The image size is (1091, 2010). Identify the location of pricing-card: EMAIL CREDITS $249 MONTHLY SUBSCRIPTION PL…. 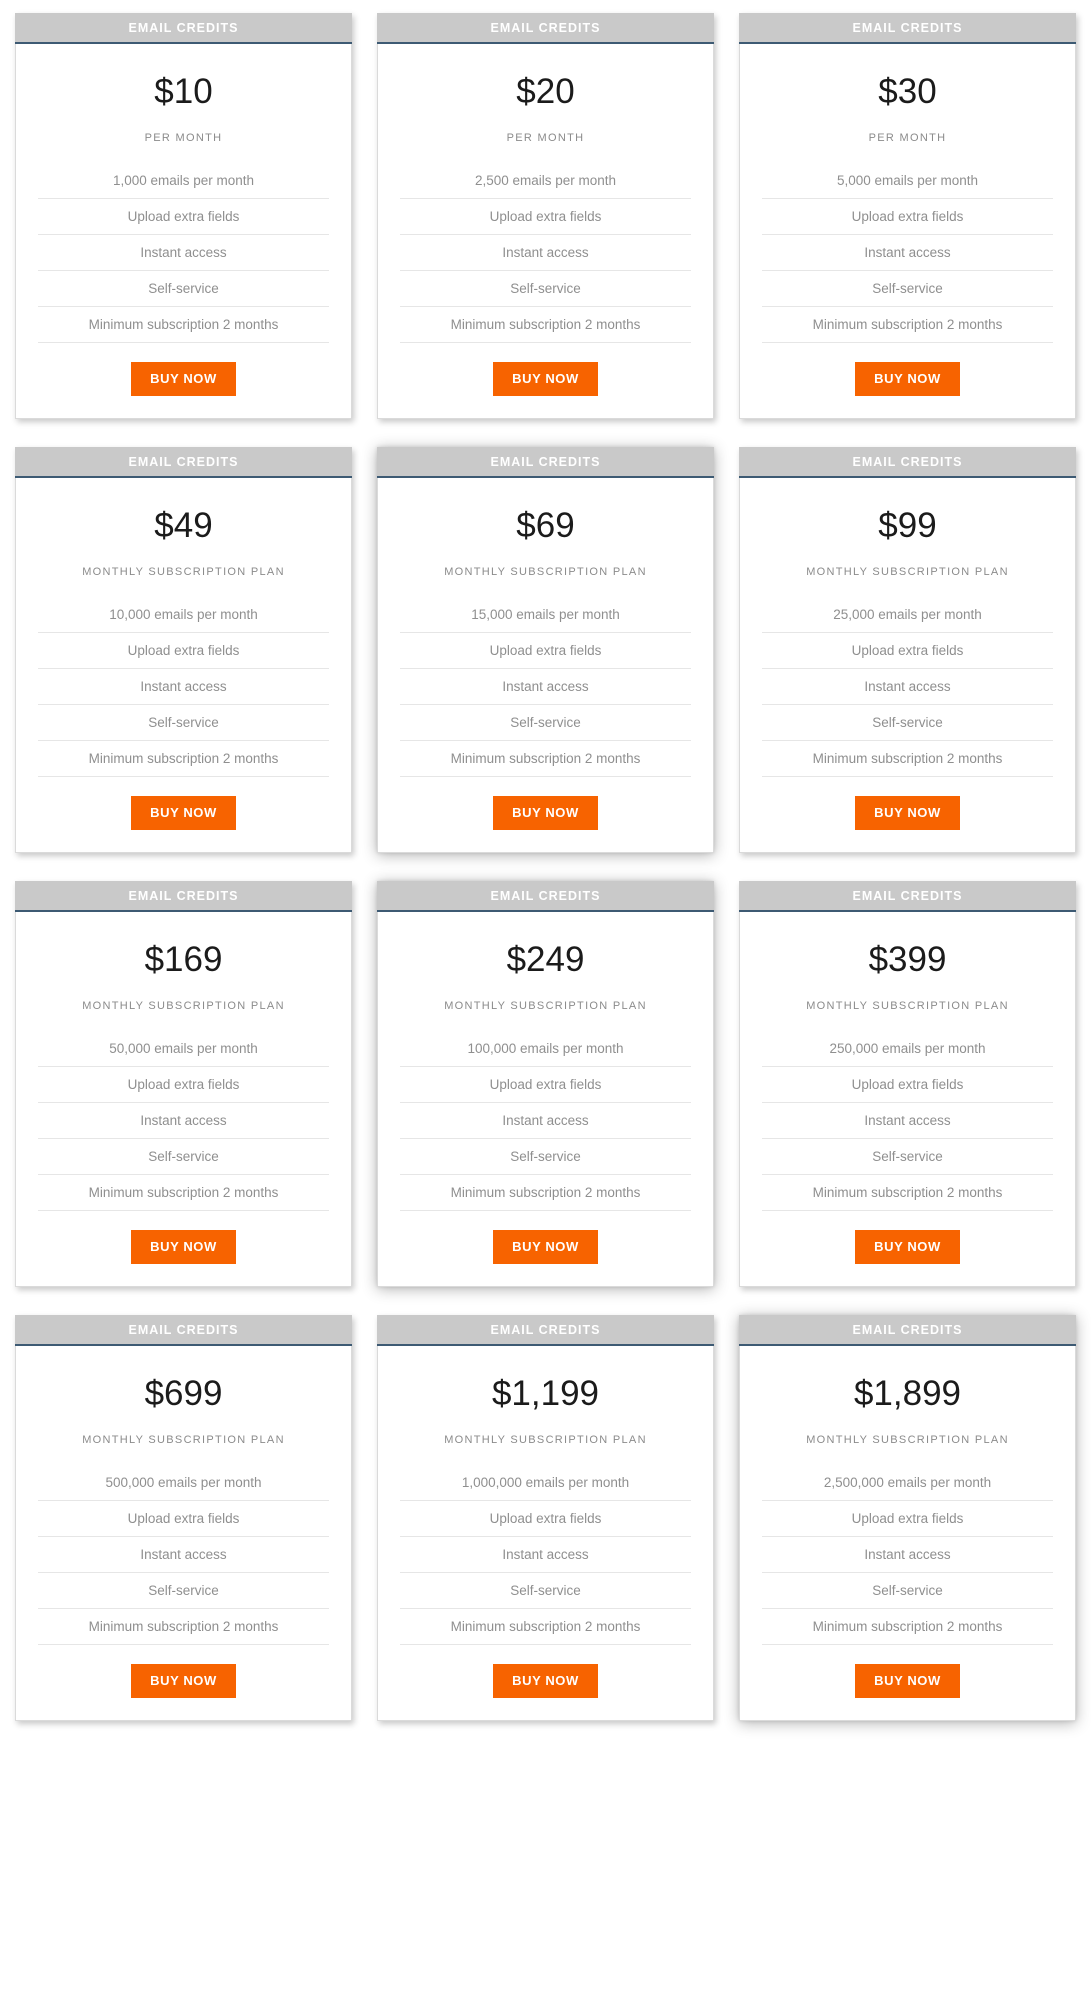
(545, 1084).